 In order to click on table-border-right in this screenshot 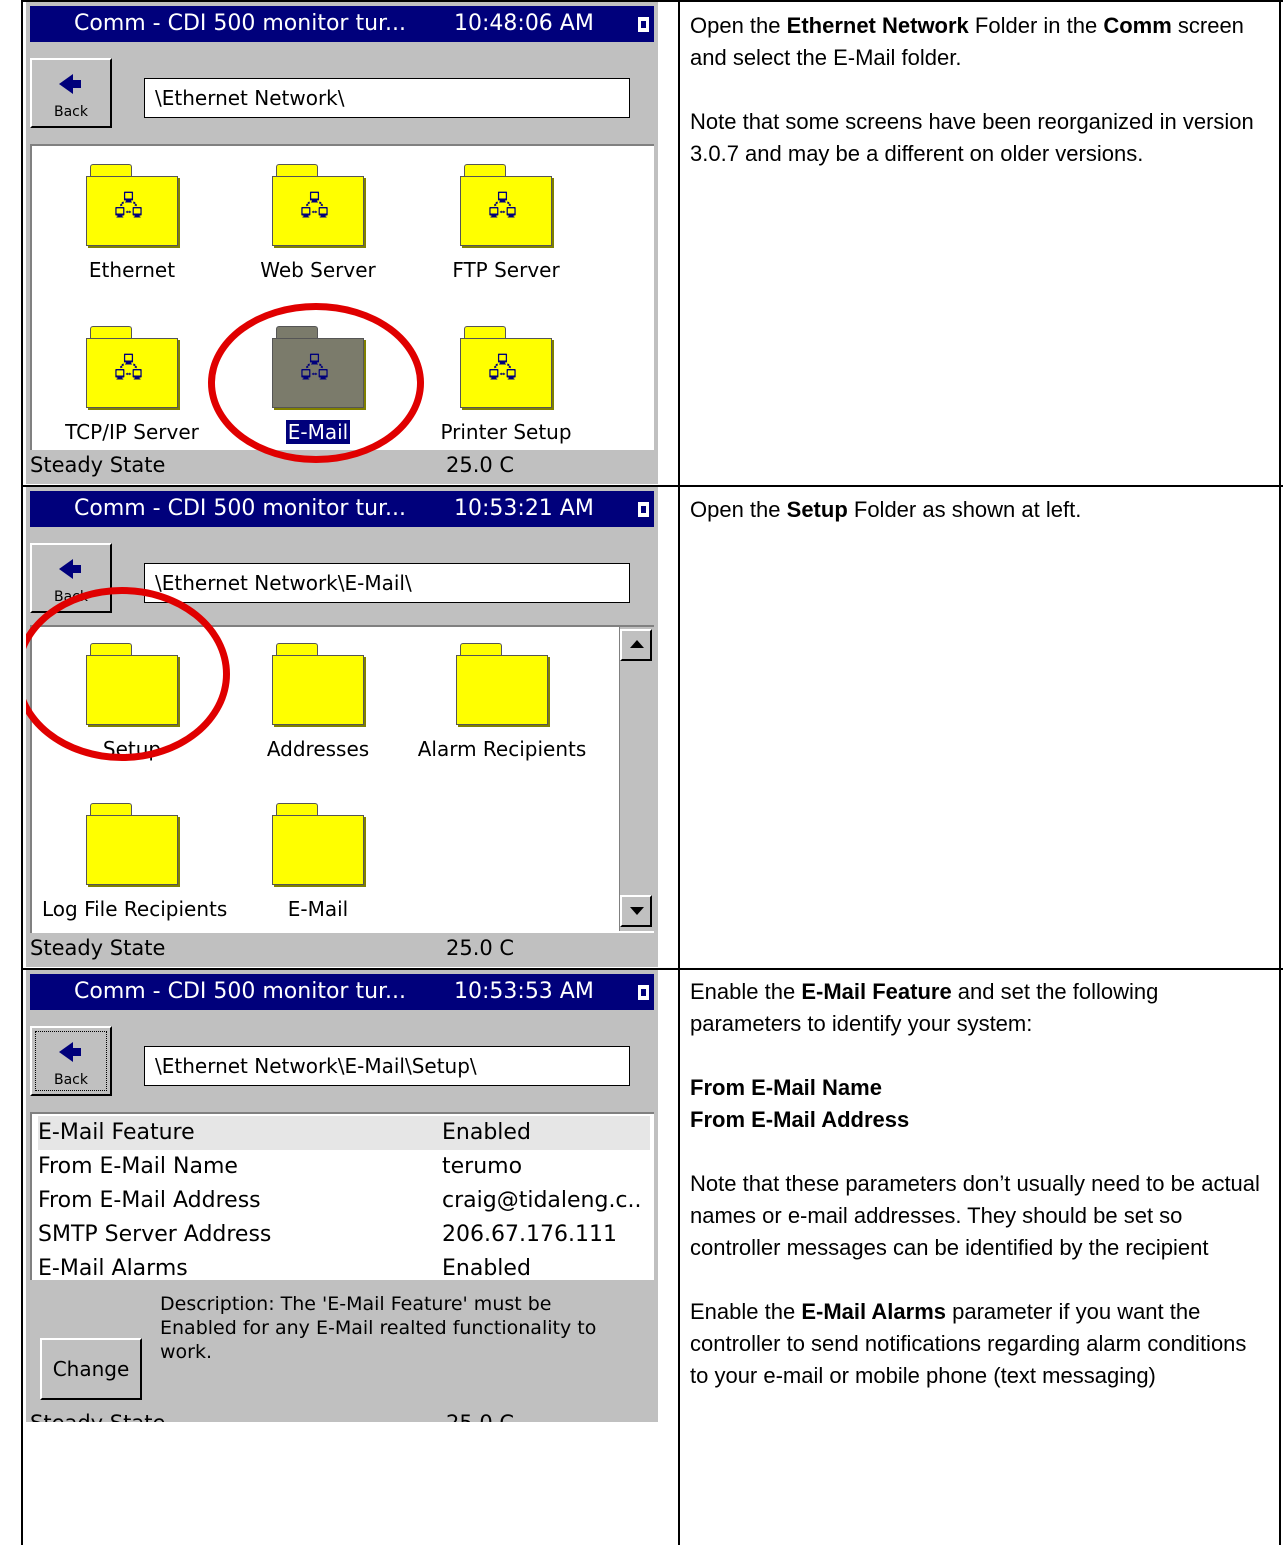, I will do `click(1280, 772)`.